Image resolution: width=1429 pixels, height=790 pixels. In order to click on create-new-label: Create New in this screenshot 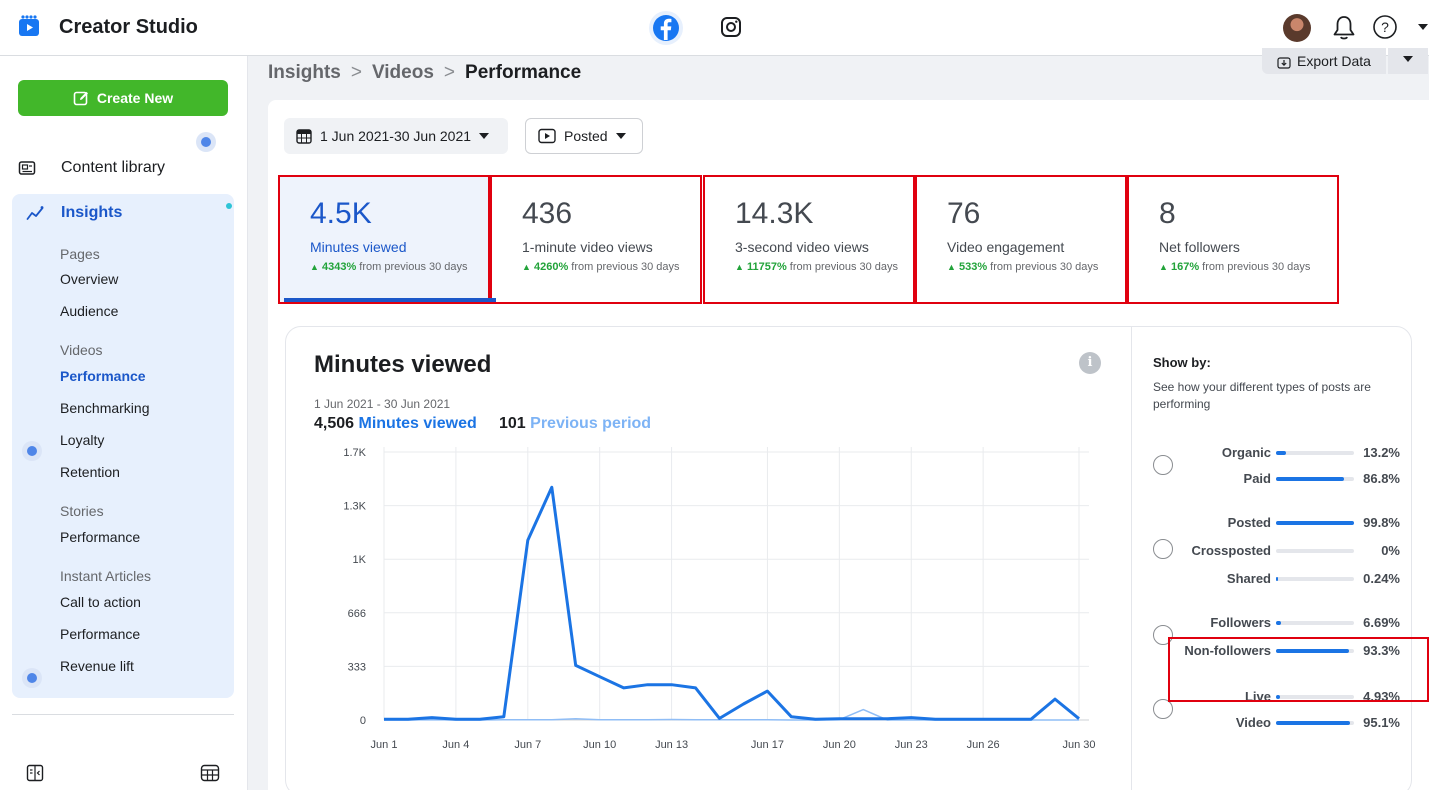, I will do `click(135, 98)`.